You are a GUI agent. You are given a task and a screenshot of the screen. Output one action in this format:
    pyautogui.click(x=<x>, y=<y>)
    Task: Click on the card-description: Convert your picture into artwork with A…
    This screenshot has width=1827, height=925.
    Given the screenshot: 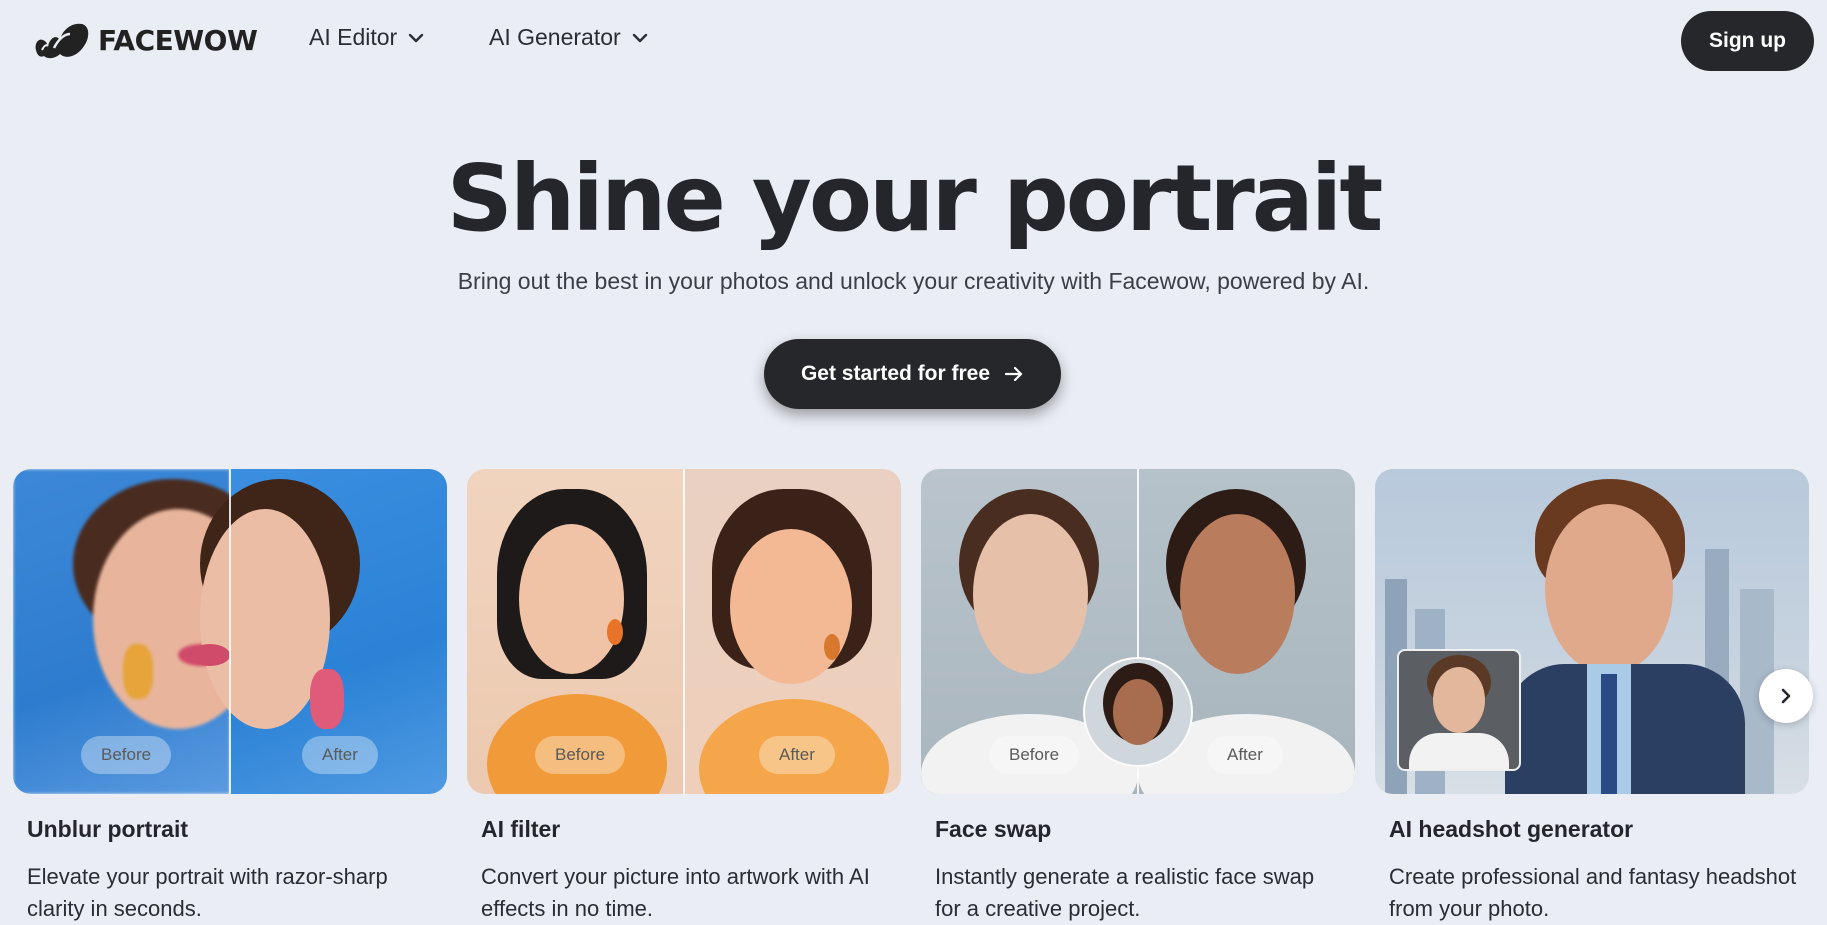 What is the action you would take?
    pyautogui.click(x=675, y=892)
    